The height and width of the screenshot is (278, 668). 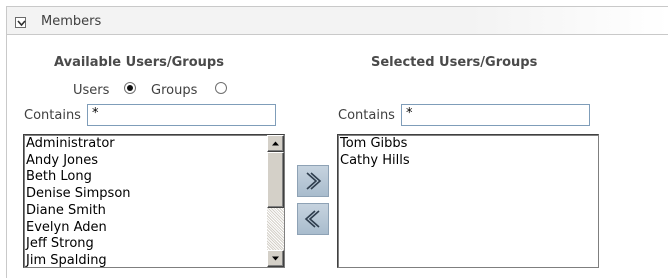 What do you see at coordinates (275, 143) in the screenshot?
I see `scroll-up-button` at bounding box center [275, 143].